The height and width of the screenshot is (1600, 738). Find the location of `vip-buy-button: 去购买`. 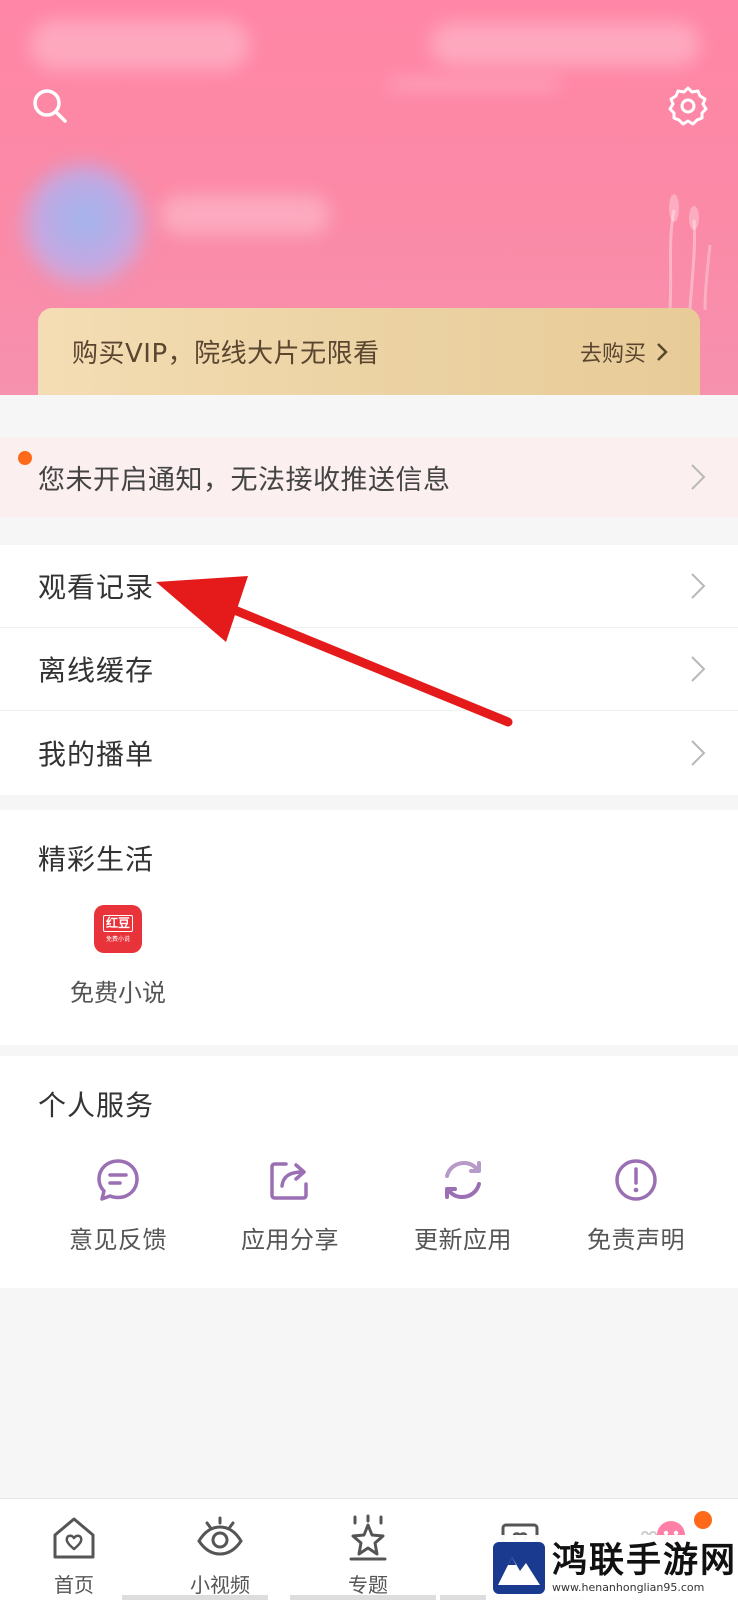

vip-buy-button: 去购买 is located at coordinates (624, 352).